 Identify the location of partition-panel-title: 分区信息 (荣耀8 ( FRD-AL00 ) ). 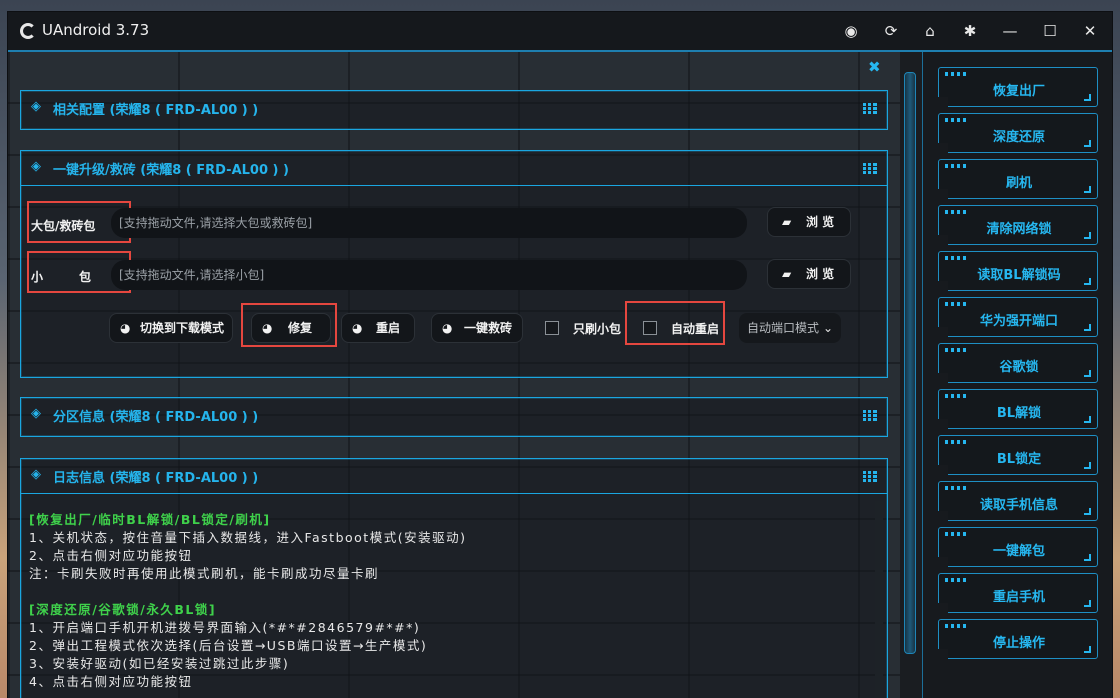
(156, 417).